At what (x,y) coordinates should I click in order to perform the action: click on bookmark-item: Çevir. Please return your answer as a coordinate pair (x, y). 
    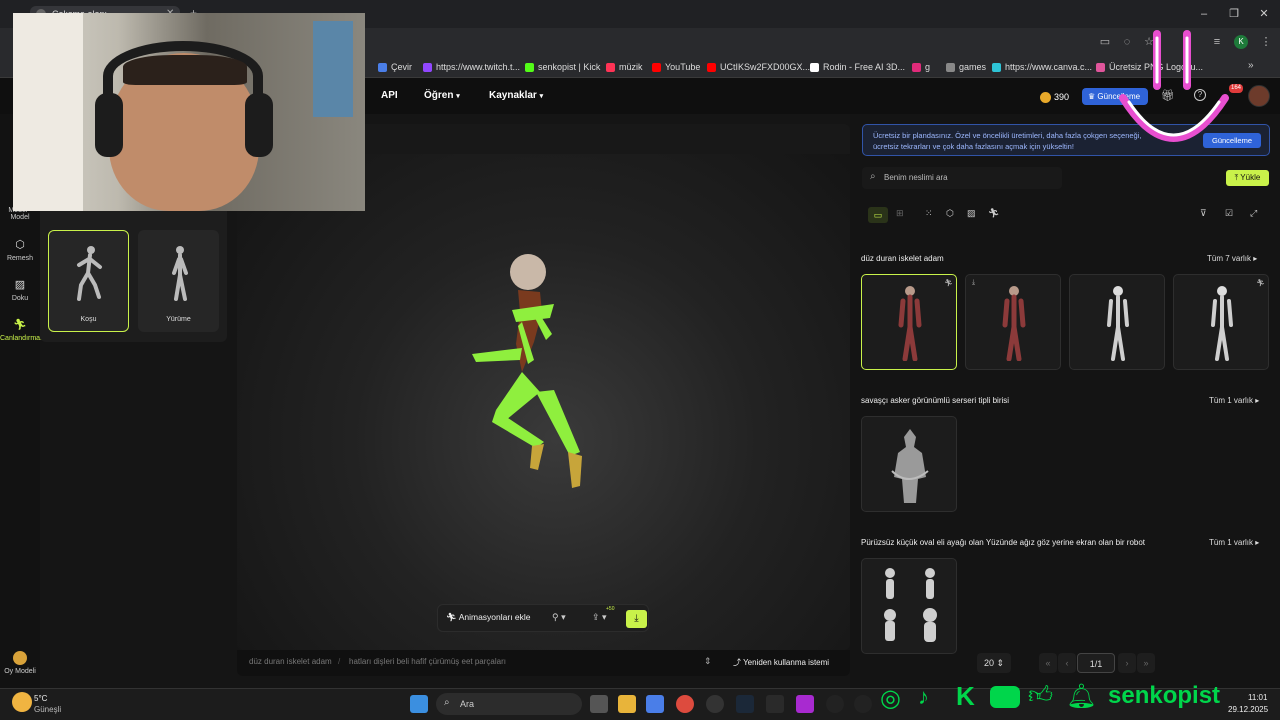
    Looking at the image, I should click on (395, 67).